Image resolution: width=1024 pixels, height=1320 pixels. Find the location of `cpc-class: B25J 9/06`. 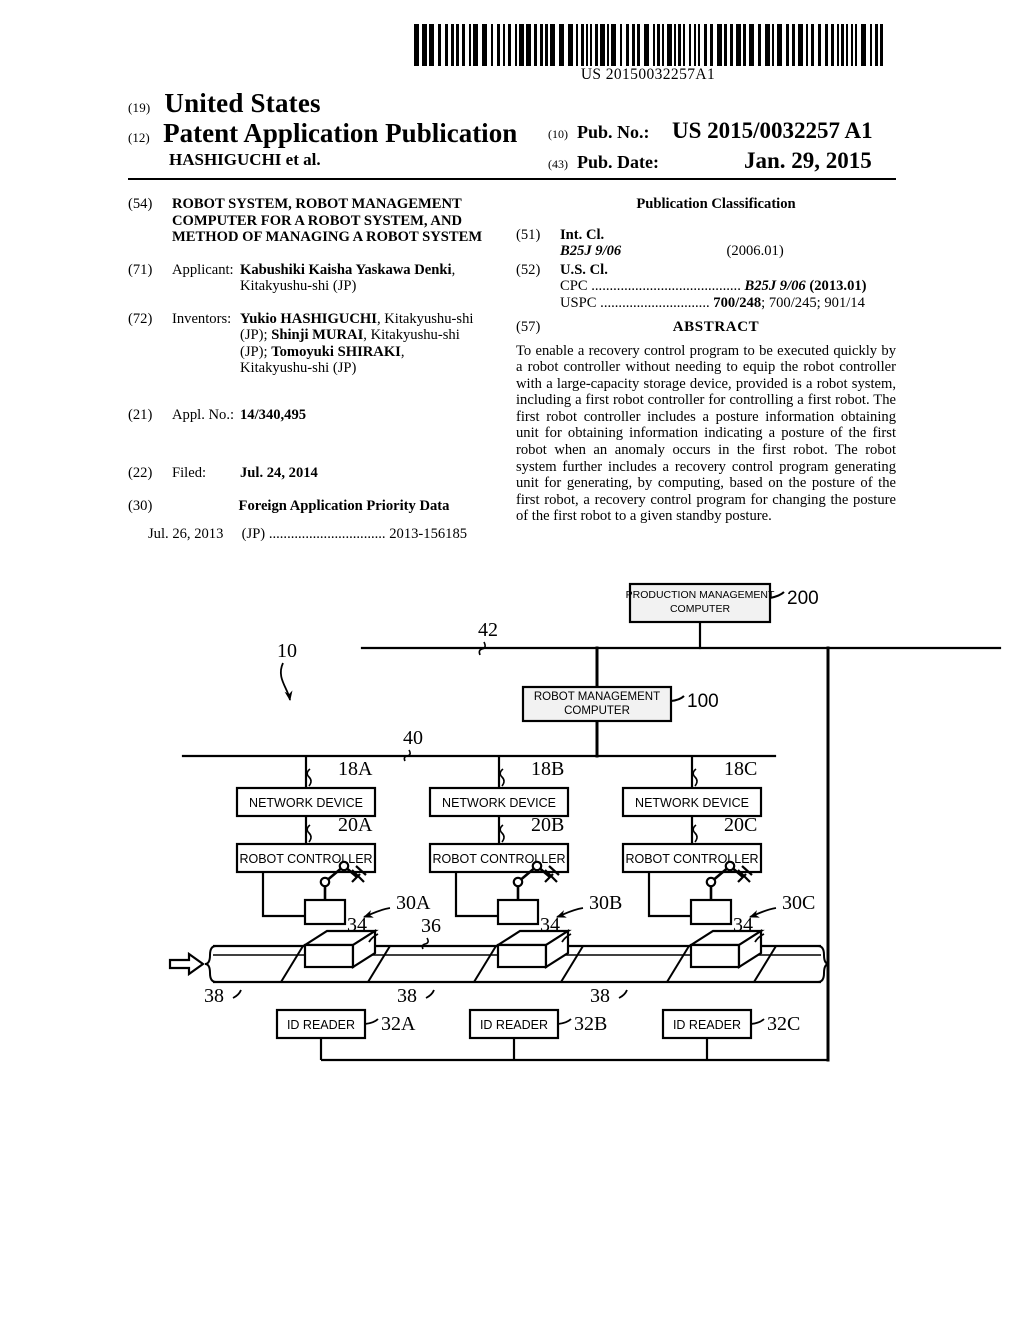

cpc-class: B25J 9/06 is located at coordinates (775, 286).